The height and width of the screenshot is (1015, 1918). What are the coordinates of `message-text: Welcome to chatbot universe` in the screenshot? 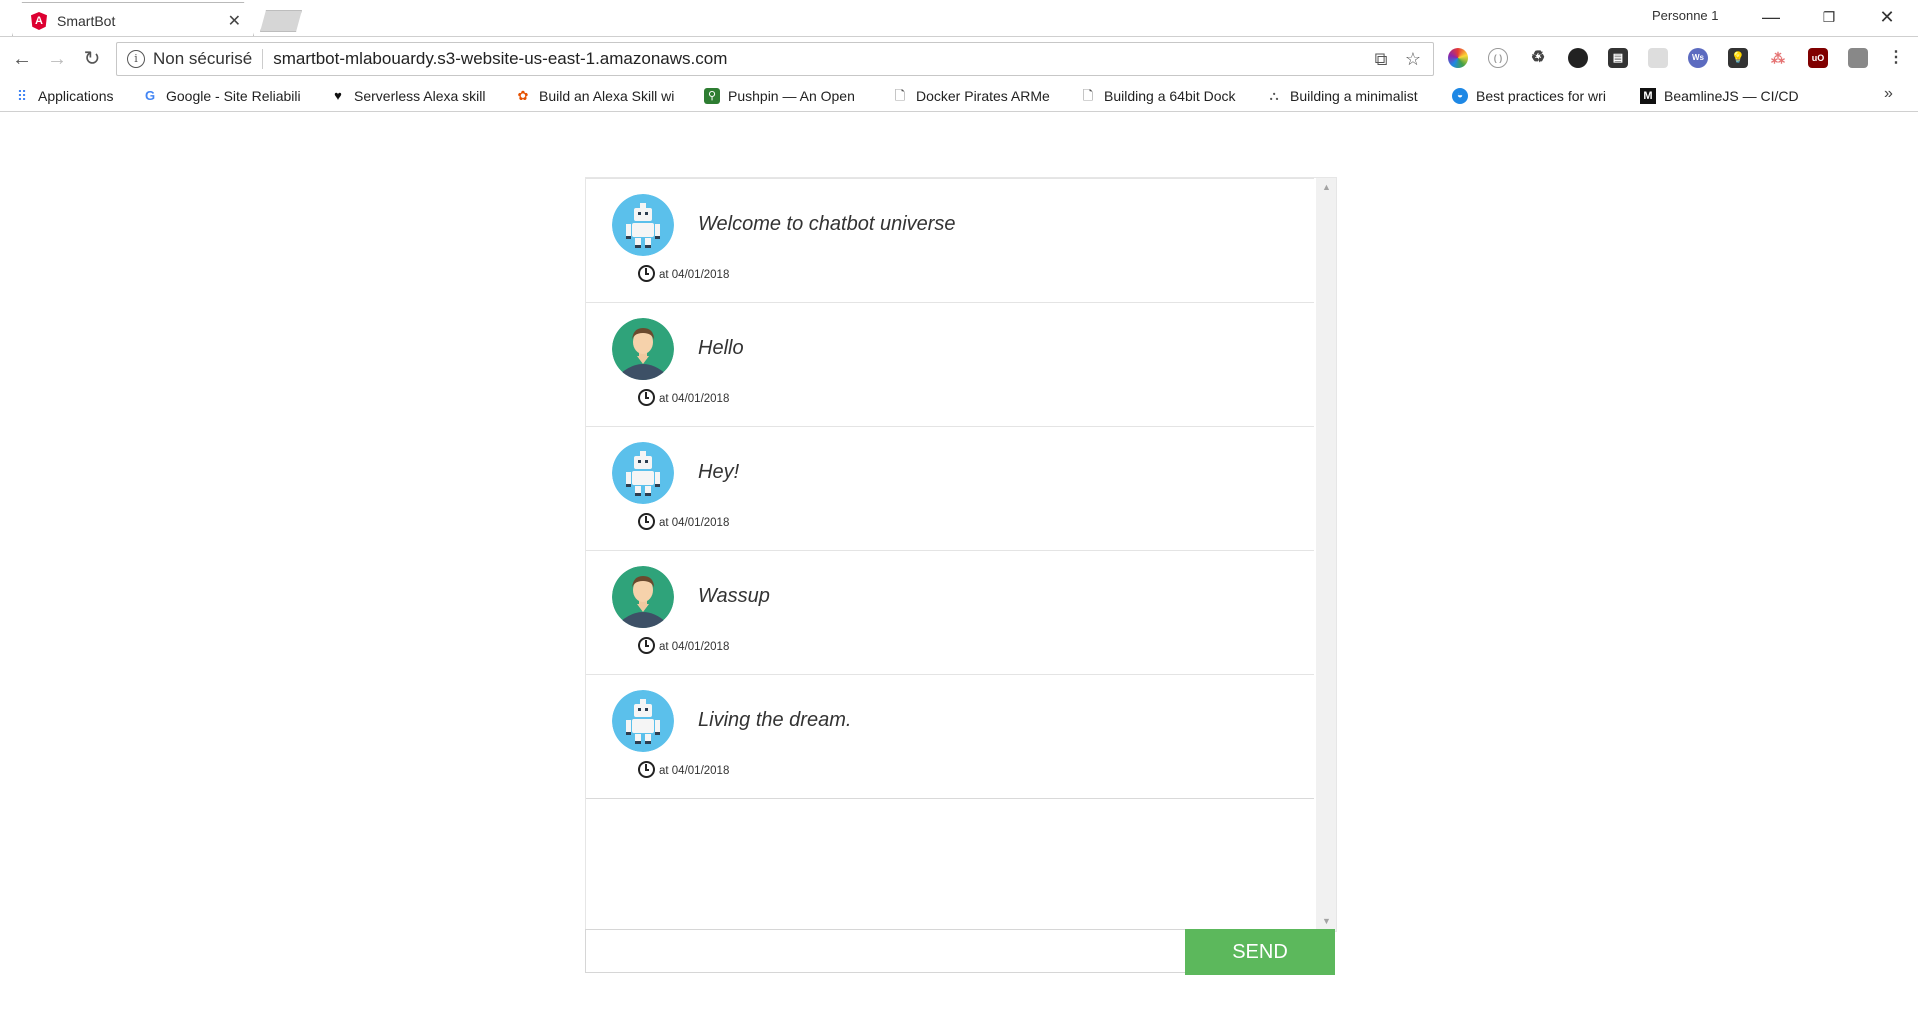 It's located at (827, 224).